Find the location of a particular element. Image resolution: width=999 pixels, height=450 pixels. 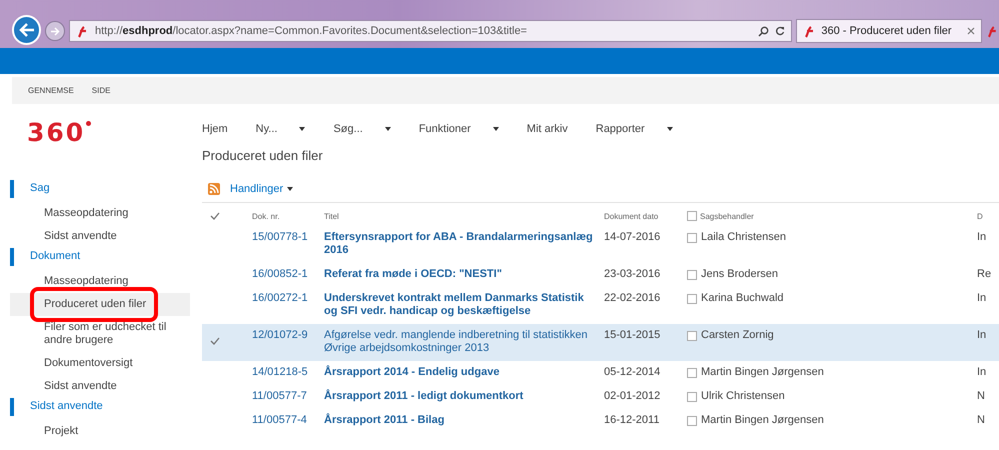

address-bar: http://esdhprod/locator.aspx?name=Common.Favorites.Document&selection=103&title= is located at coordinates (430, 31).